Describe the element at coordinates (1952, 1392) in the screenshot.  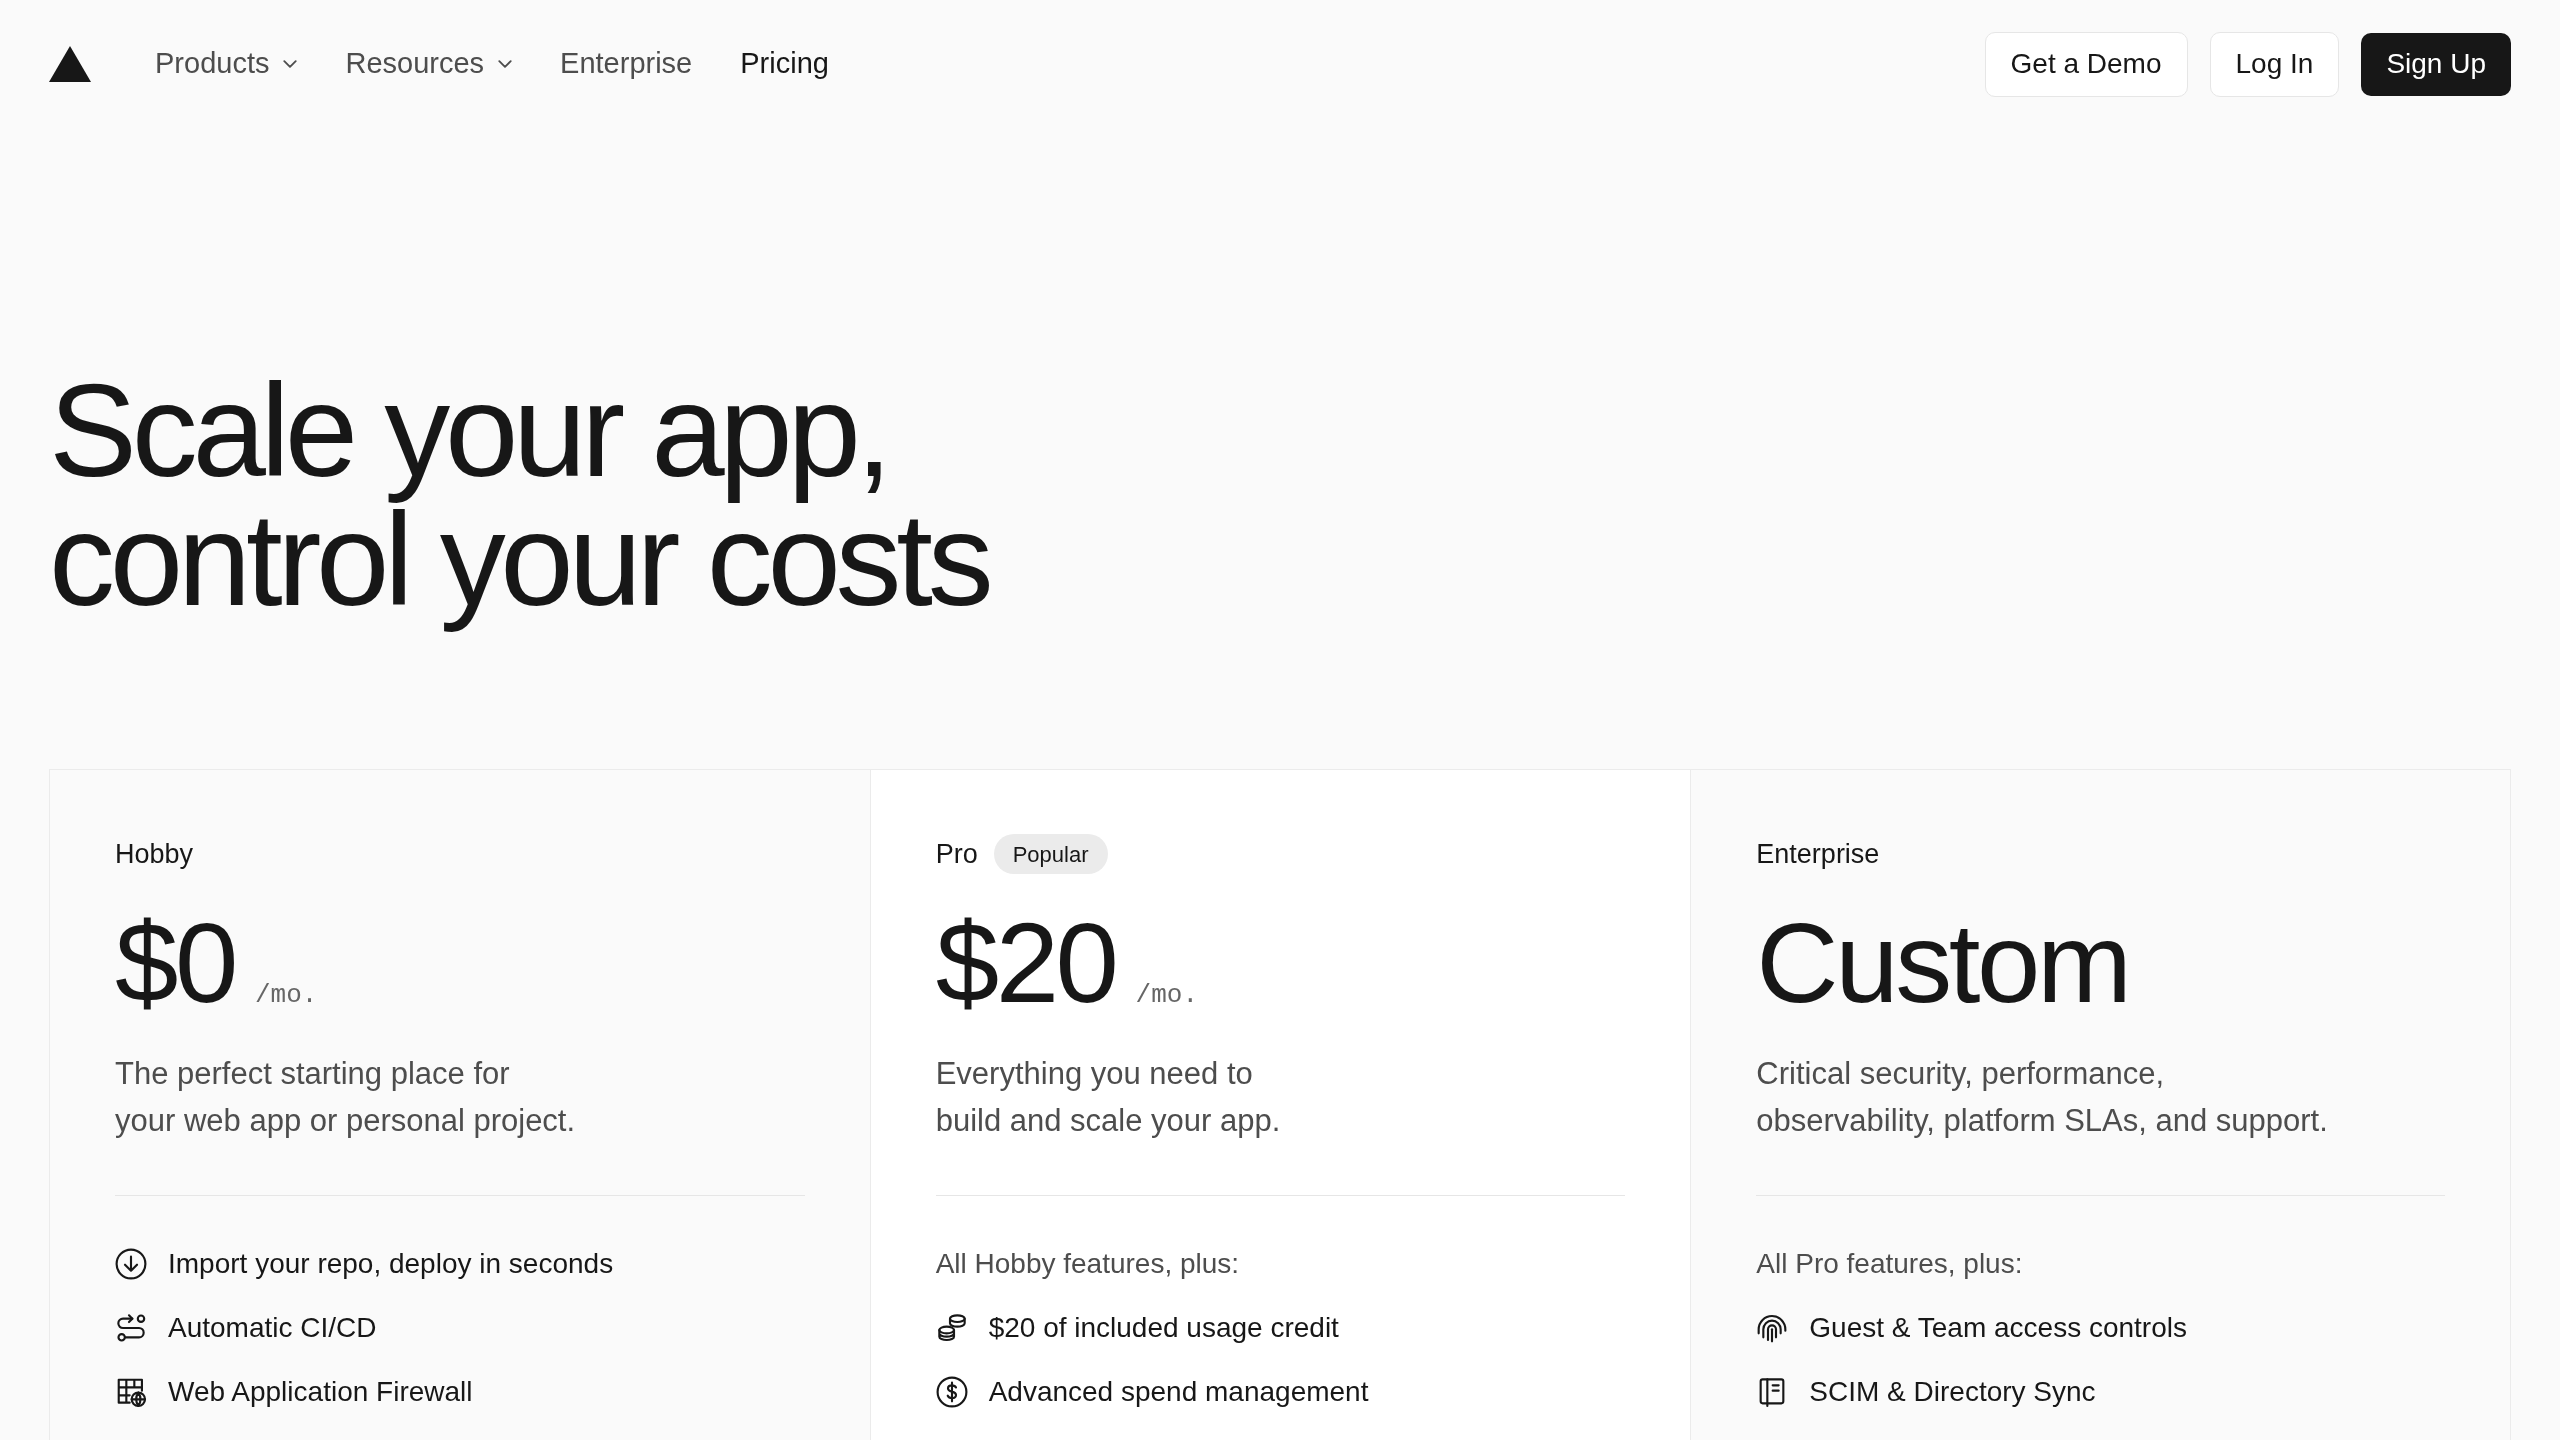
I see `feature-text: SCIM & Directory Sync` at that location.